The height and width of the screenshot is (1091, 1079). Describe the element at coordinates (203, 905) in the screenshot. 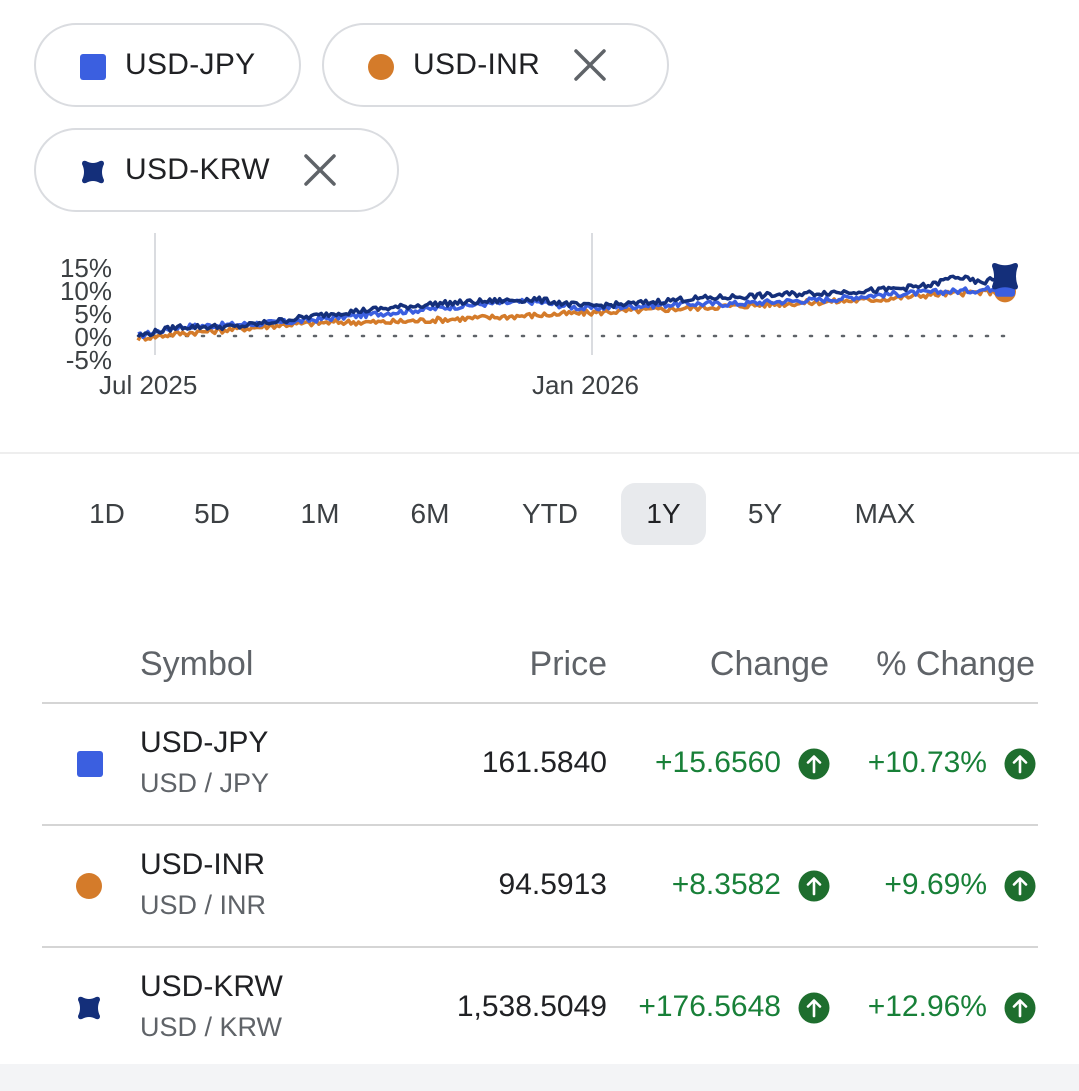

I see `symbol-pair: USD / INR` at that location.